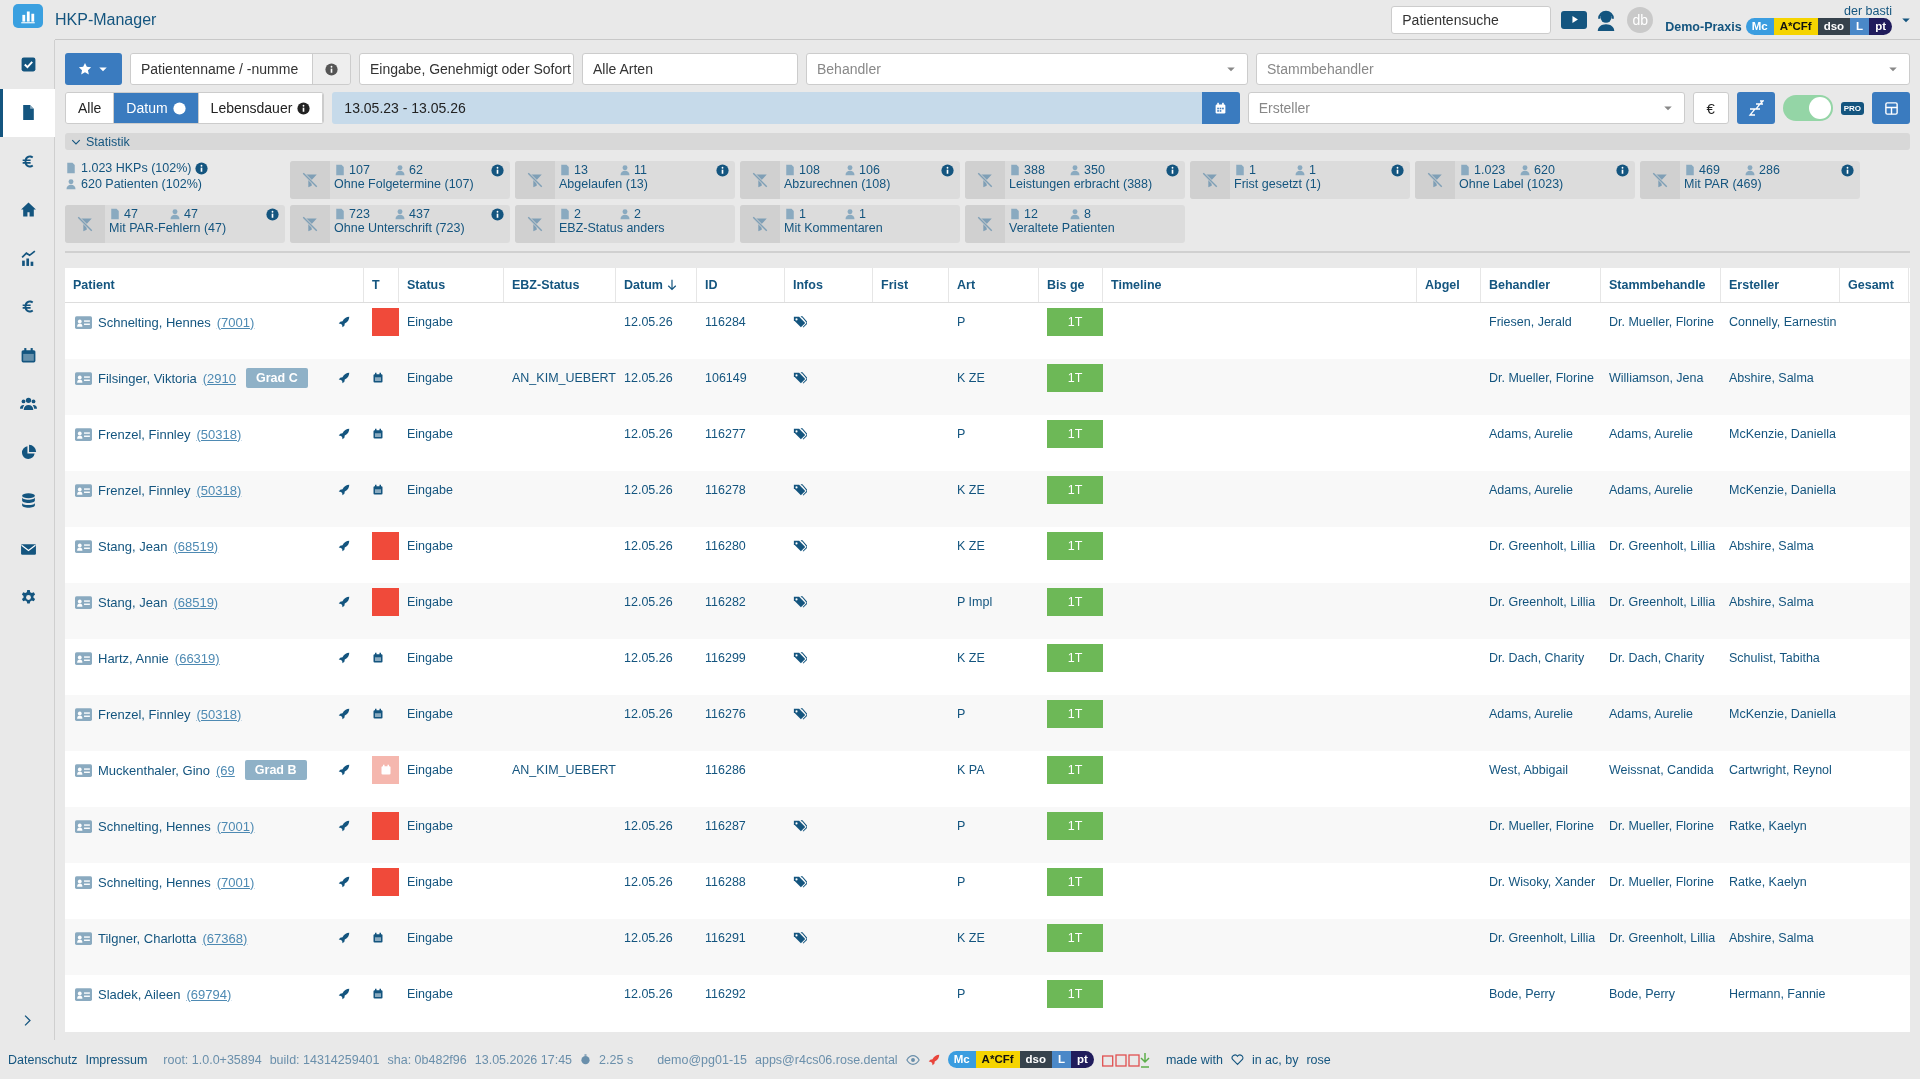 The height and width of the screenshot is (1079, 1920). I want to click on column-header: Patient, so click(214, 285).